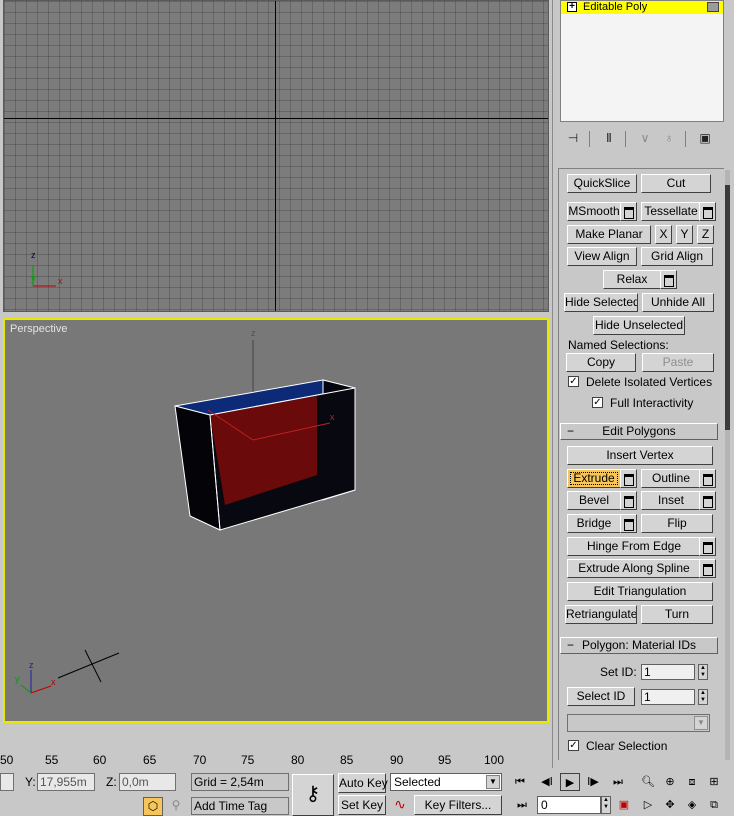  Describe the element at coordinates (677, 523) in the screenshot. I see `flip-button: Flip` at that location.